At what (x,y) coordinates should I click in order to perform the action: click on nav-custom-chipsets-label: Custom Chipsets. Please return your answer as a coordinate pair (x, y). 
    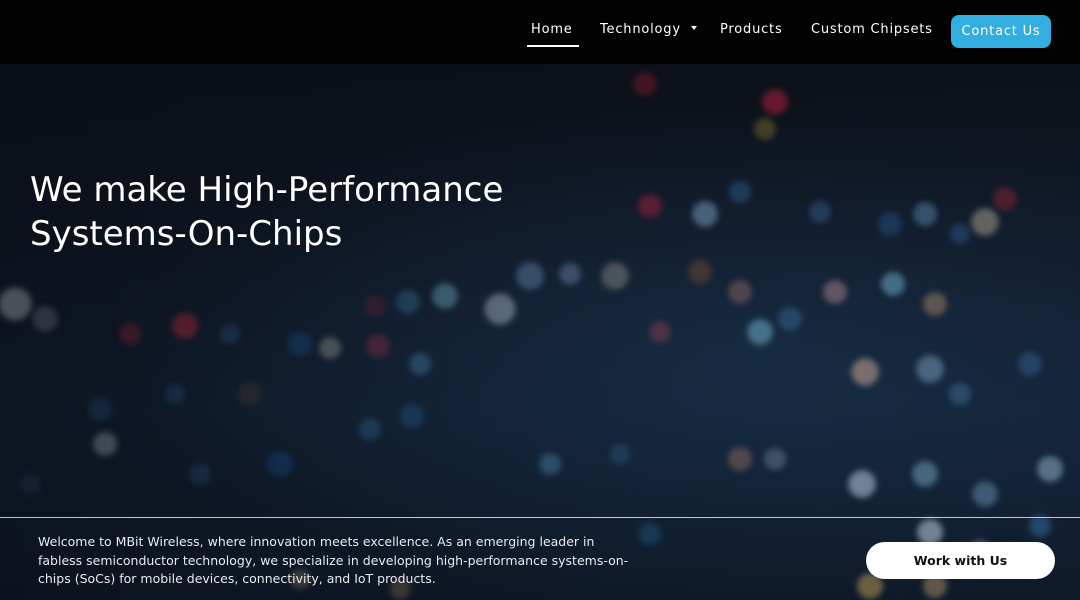
    Looking at the image, I should click on (872, 29).